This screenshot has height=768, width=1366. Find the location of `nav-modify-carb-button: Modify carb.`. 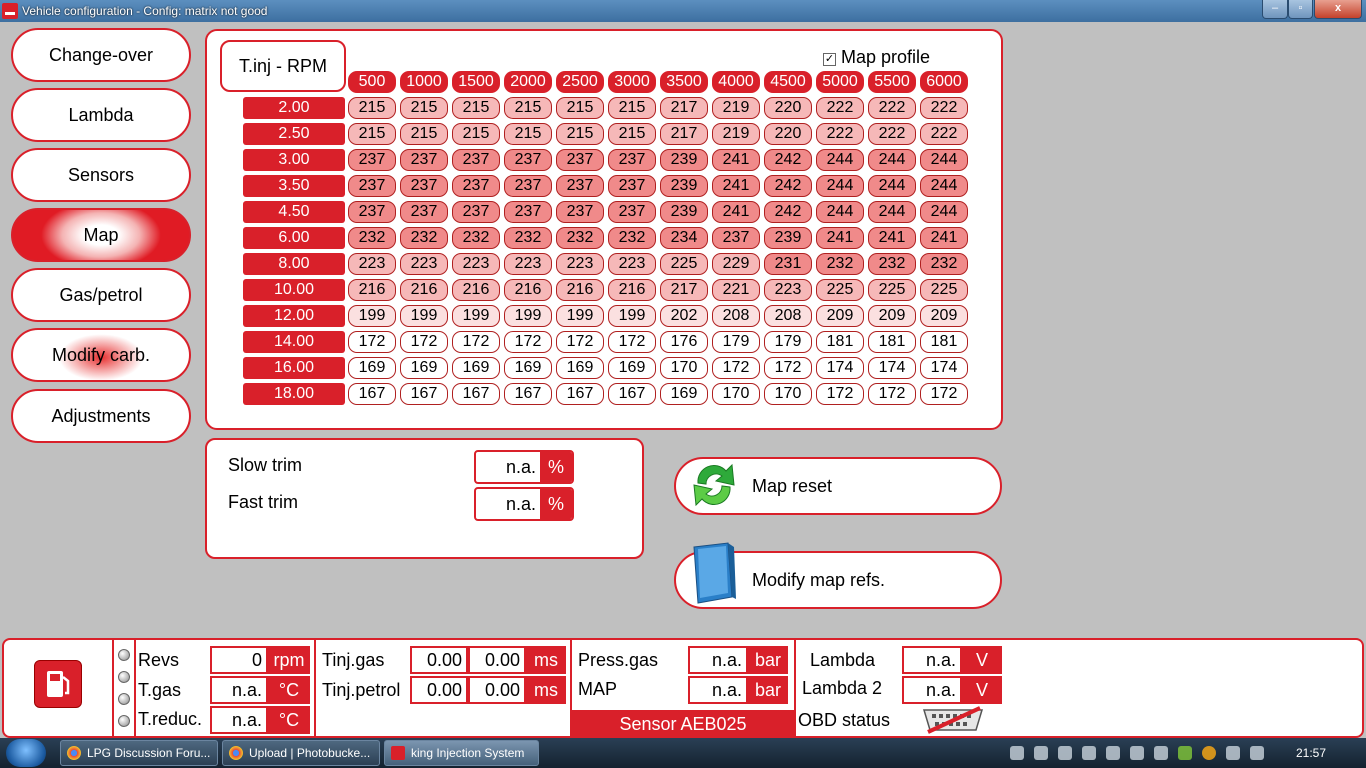

nav-modify-carb-button: Modify carb. is located at coordinates (101, 355).